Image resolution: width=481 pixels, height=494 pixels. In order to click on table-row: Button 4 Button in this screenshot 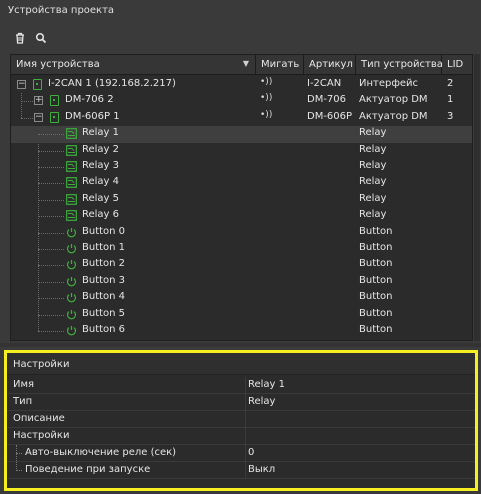, I will do `click(241, 298)`.